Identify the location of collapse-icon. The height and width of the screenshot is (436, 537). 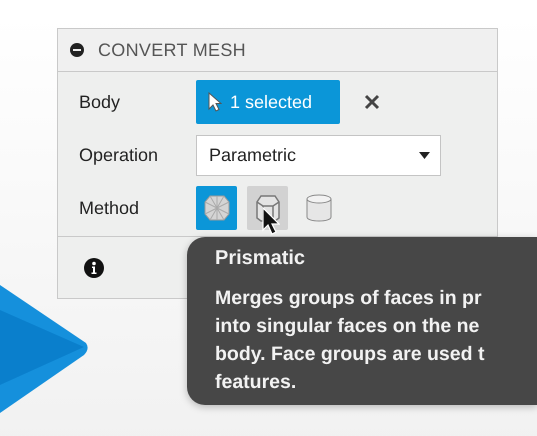
(77, 50).